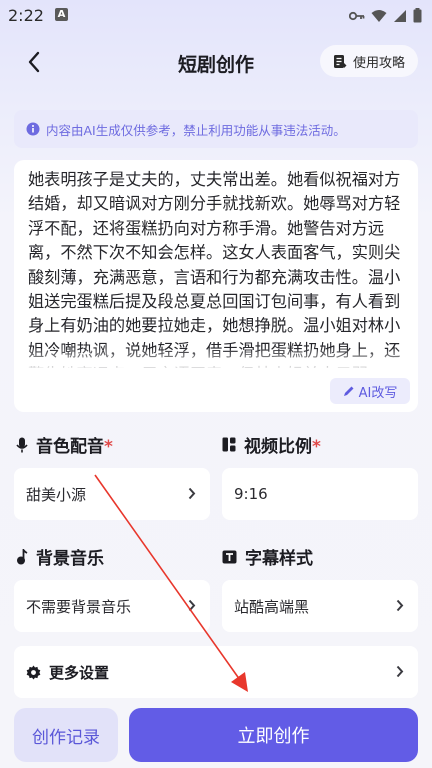 The width and height of the screenshot is (432, 768). I want to click on subtitle-select: 站酷高端黑, so click(320, 606).